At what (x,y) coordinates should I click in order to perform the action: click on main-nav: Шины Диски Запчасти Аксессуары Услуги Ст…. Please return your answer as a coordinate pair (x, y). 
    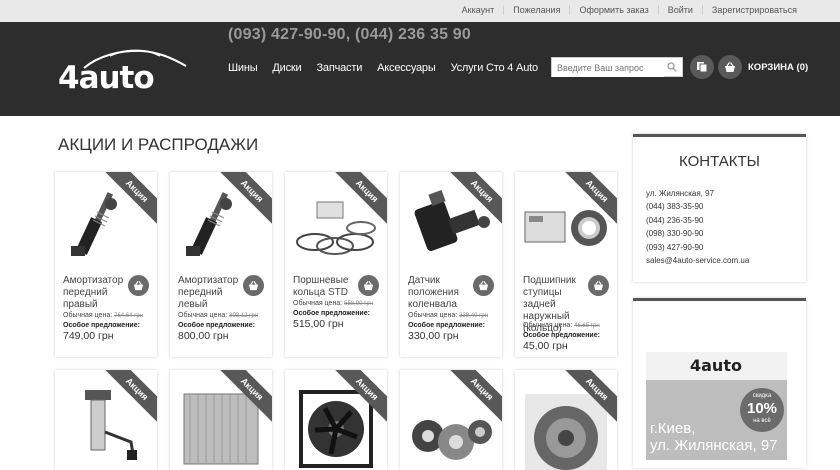
    Looking at the image, I should click on (383, 68).